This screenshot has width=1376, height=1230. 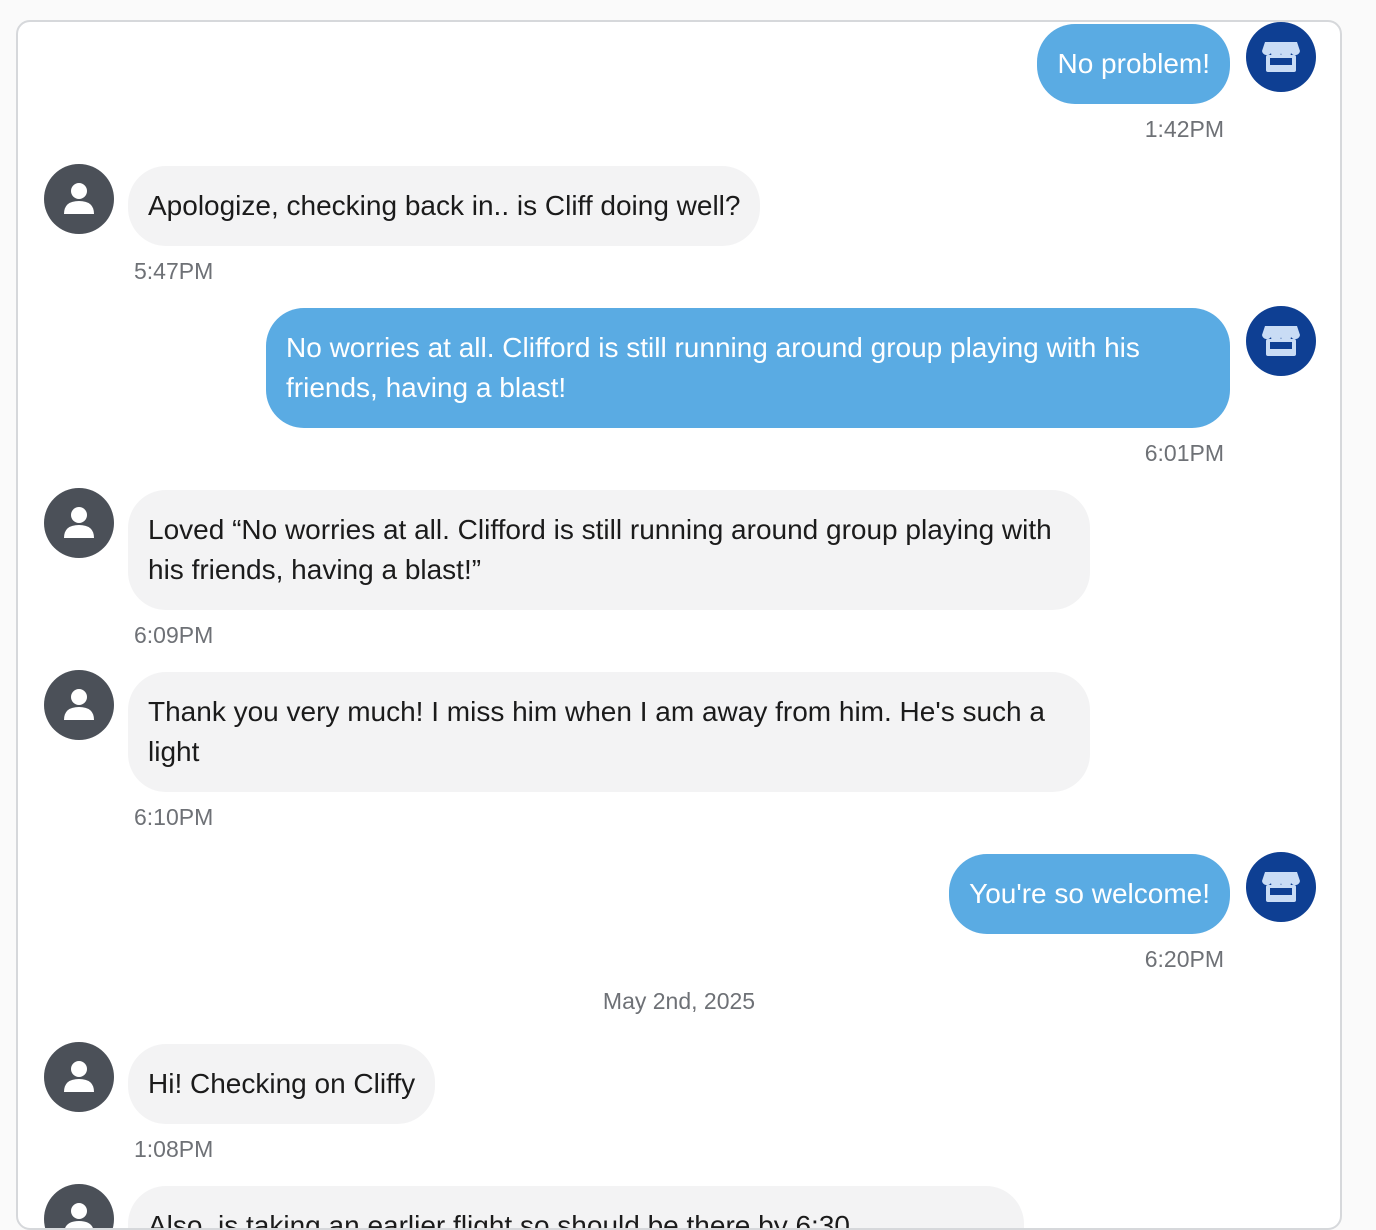 What do you see at coordinates (1184, 453) in the screenshot?
I see `message-timestamp: 6:01PM` at bounding box center [1184, 453].